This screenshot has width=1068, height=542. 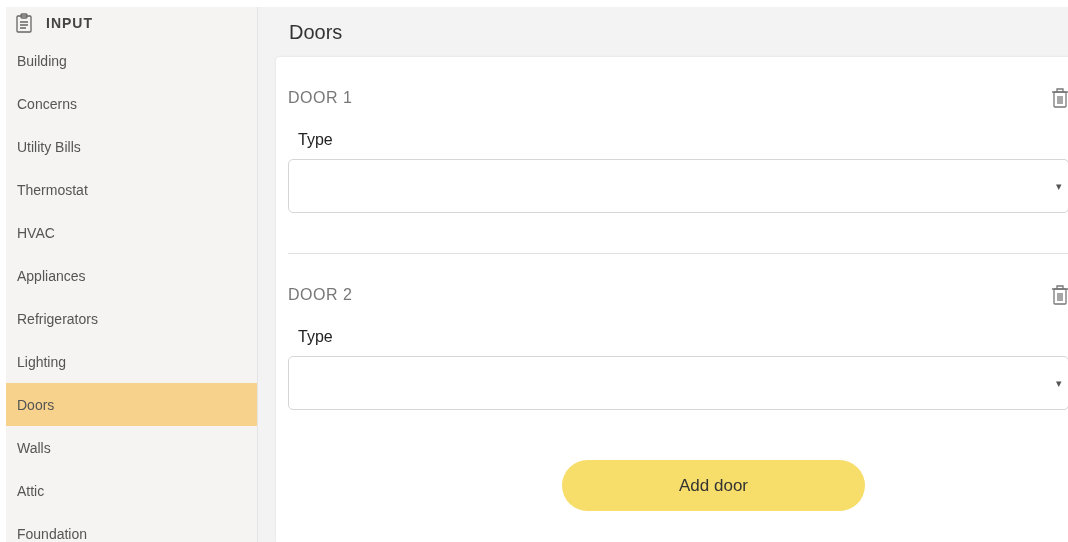 What do you see at coordinates (131, 60) in the screenshot?
I see `sidebar-item: Building` at bounding box center [131, 60].